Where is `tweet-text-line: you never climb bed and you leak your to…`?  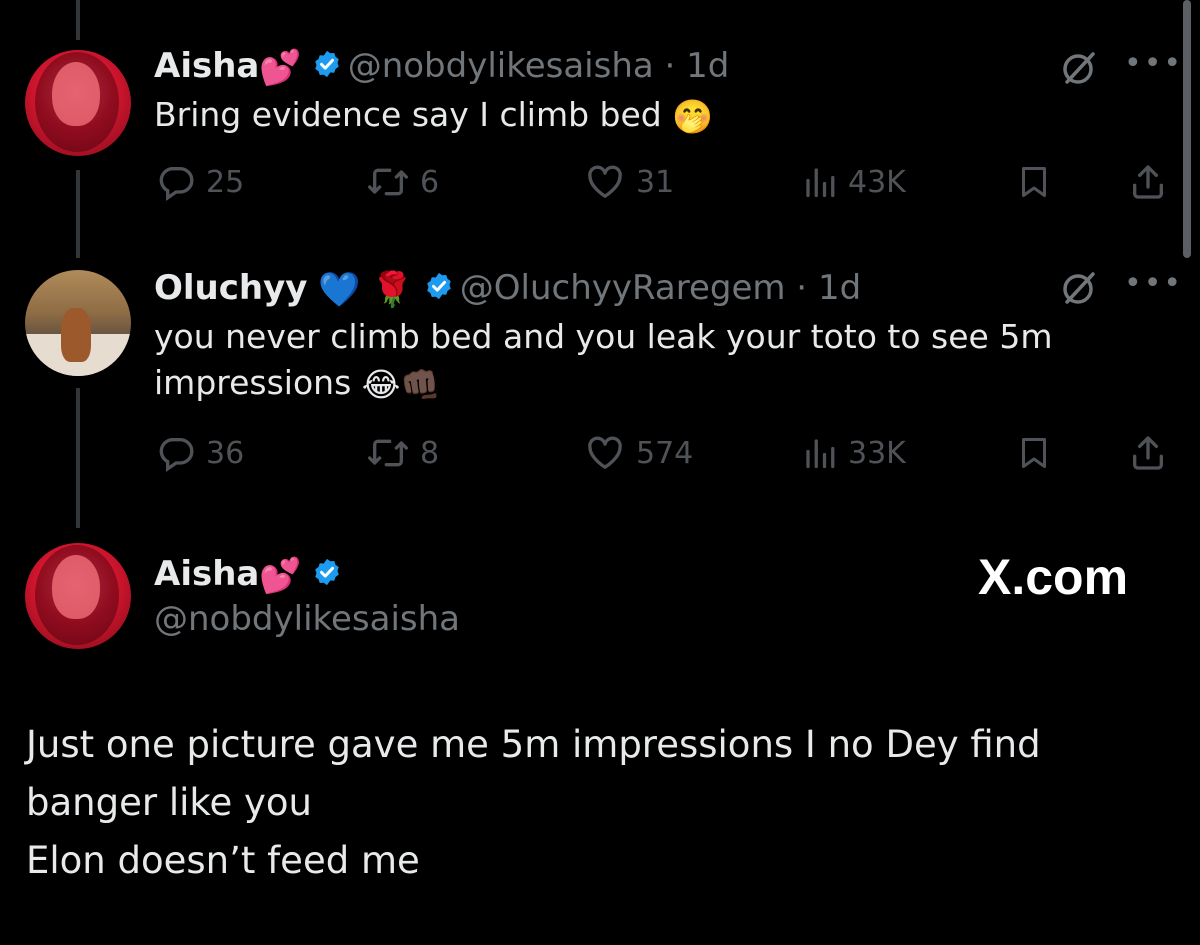
tweet-text-line: you never climb bed and you leak your to… is located at coordinates (603, 336).